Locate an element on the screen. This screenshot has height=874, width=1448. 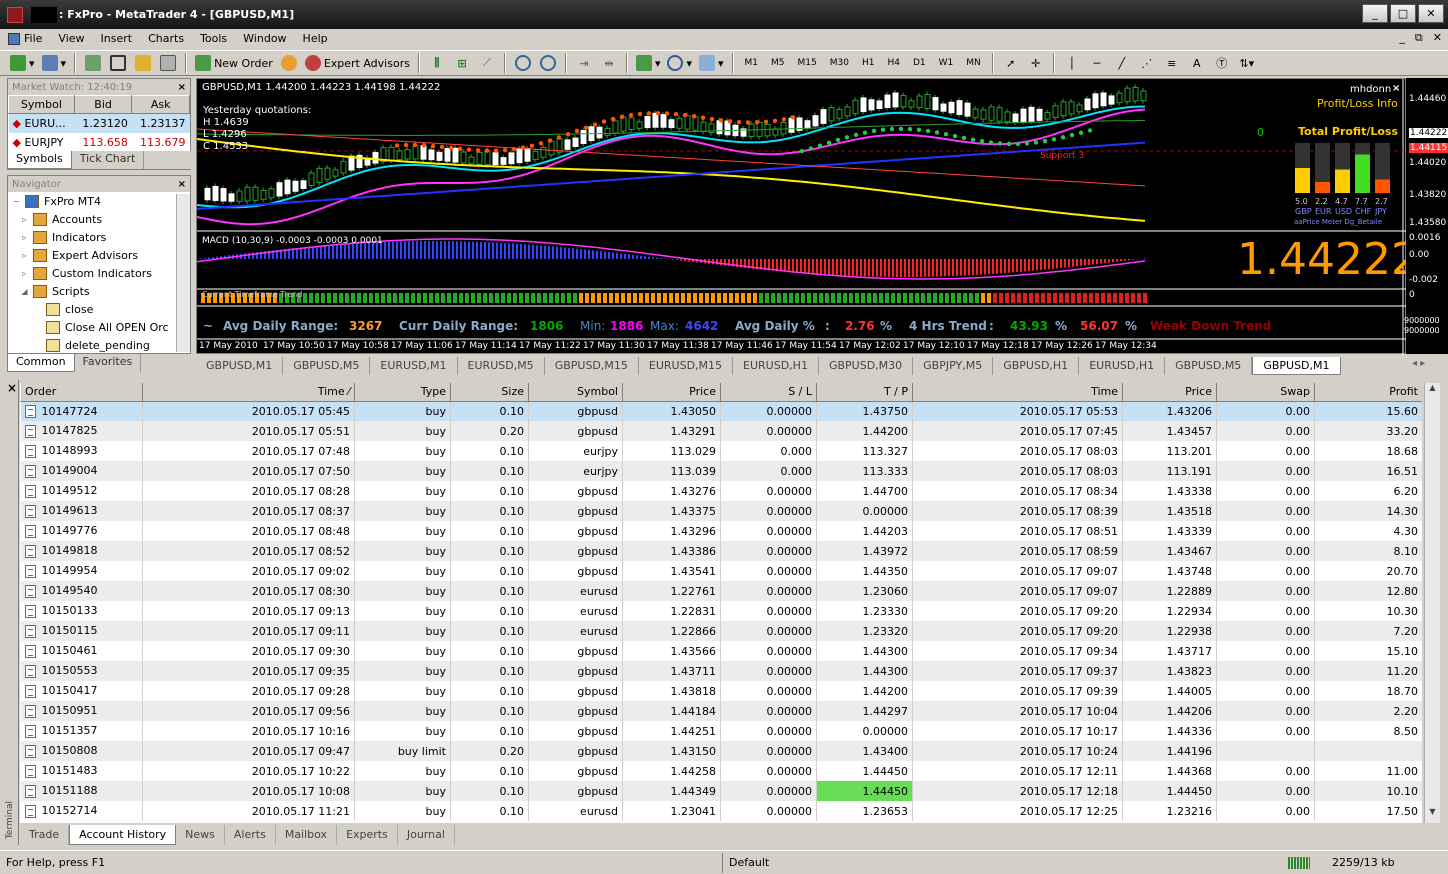
data-window-button is located at coordinates (118, 63).